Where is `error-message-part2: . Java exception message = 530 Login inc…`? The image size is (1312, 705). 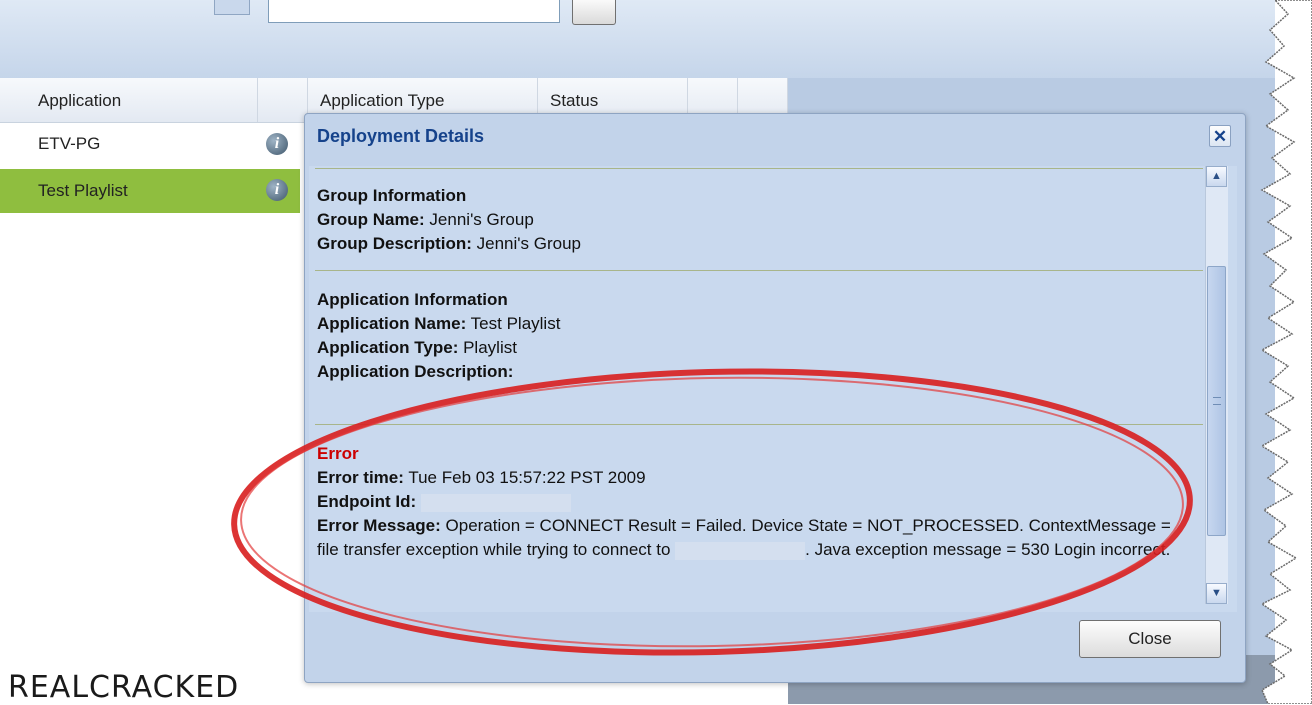
error-message-part2: . Java exception message = 530 Login inc… is located at coordinates (988, 549).